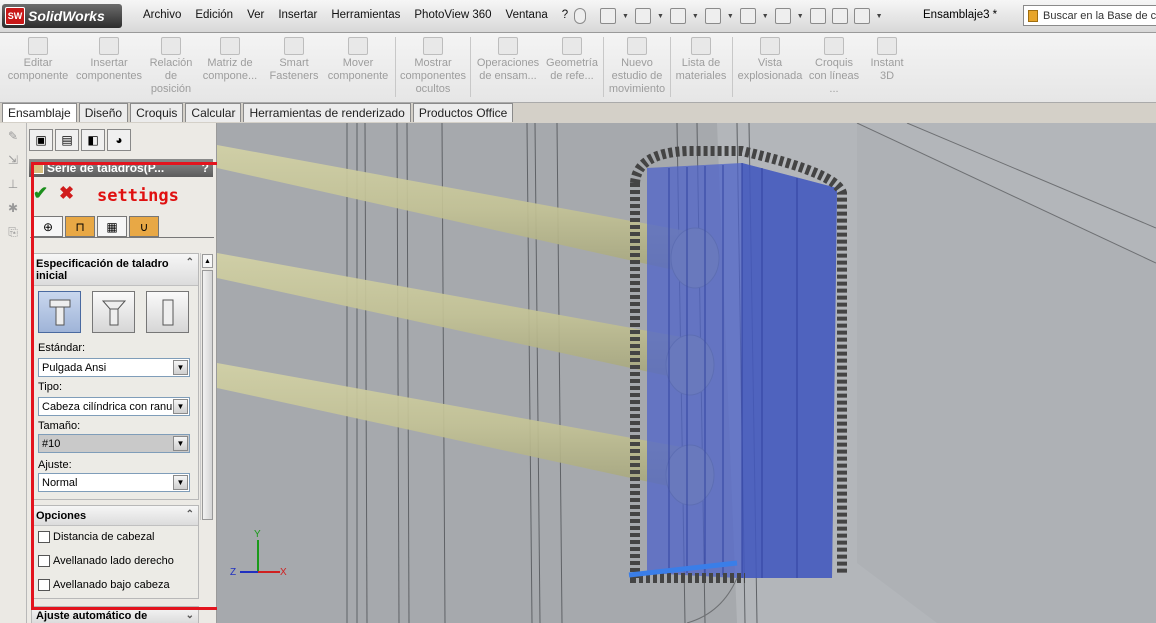  I want to click on cancel-button: ✖, so click(66, 193).